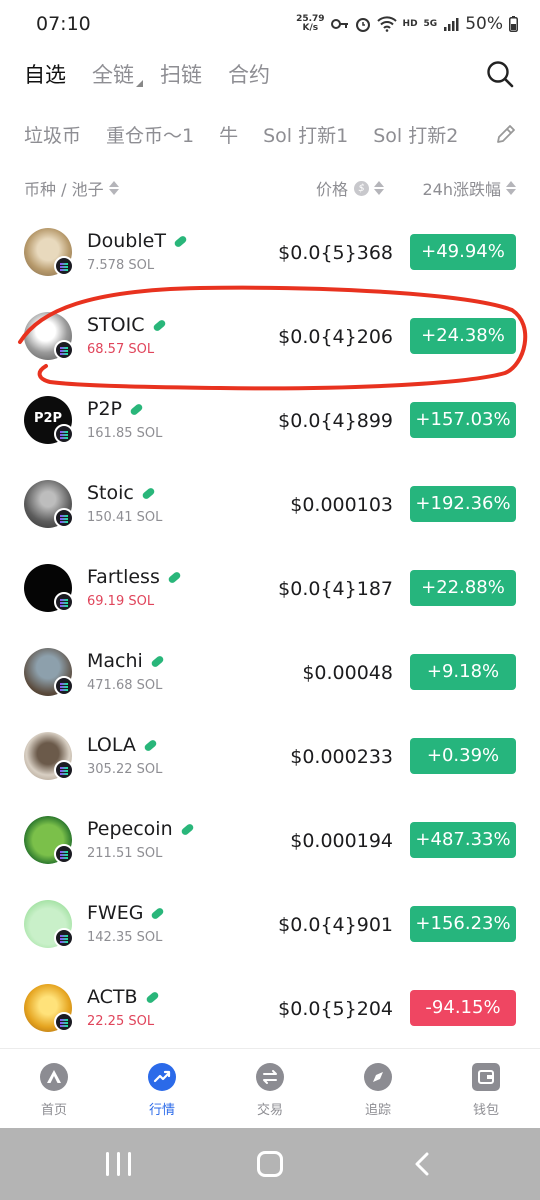  Describe the element at coordinates (463, 1008) in the screenshot. I see `change-24h-badge: -94.15%` at that location.